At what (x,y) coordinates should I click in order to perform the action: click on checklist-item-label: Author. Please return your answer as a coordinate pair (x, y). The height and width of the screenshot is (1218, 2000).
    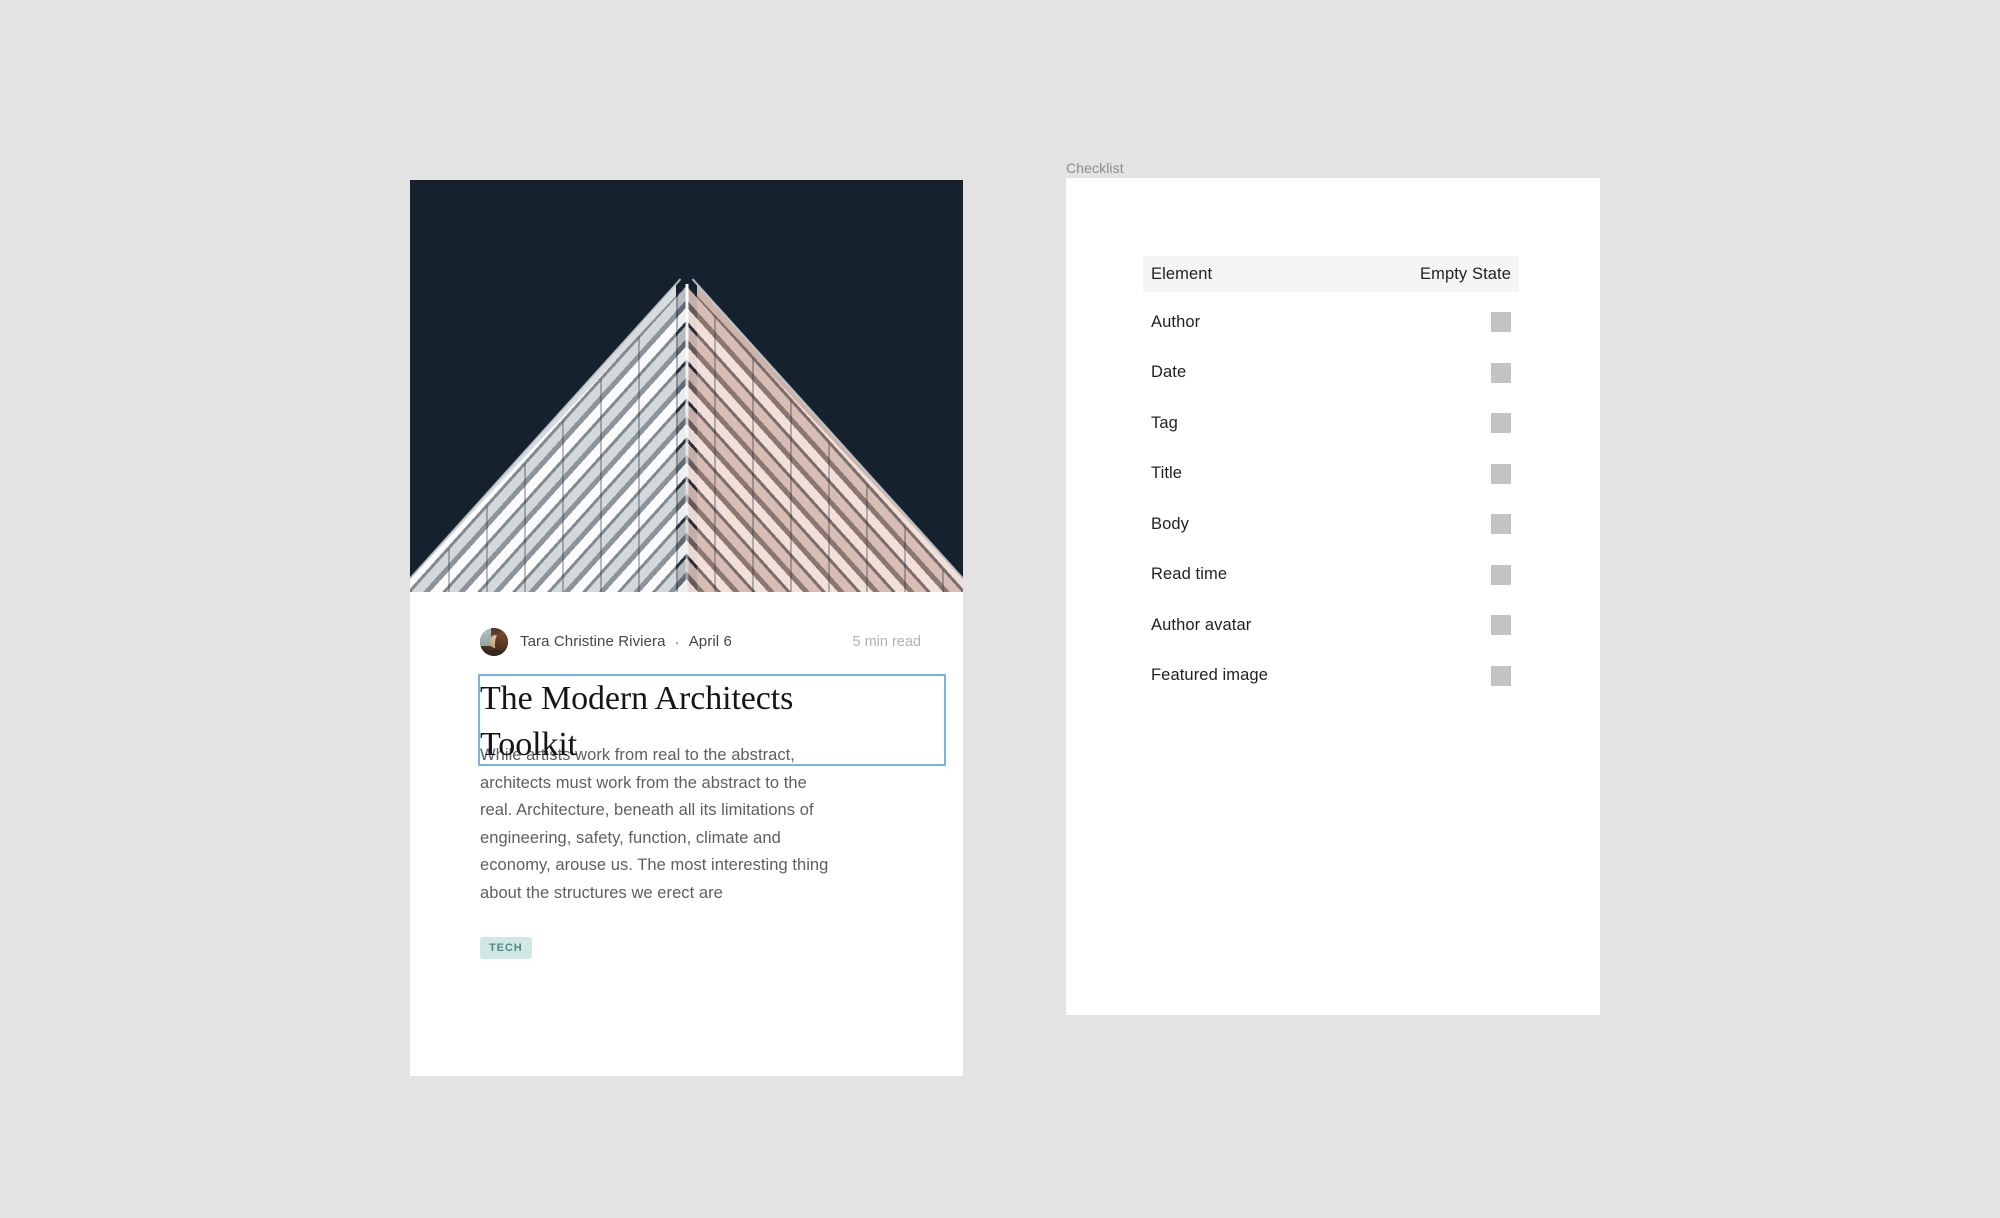
    Looking at the image, I should click on (1176, 321).